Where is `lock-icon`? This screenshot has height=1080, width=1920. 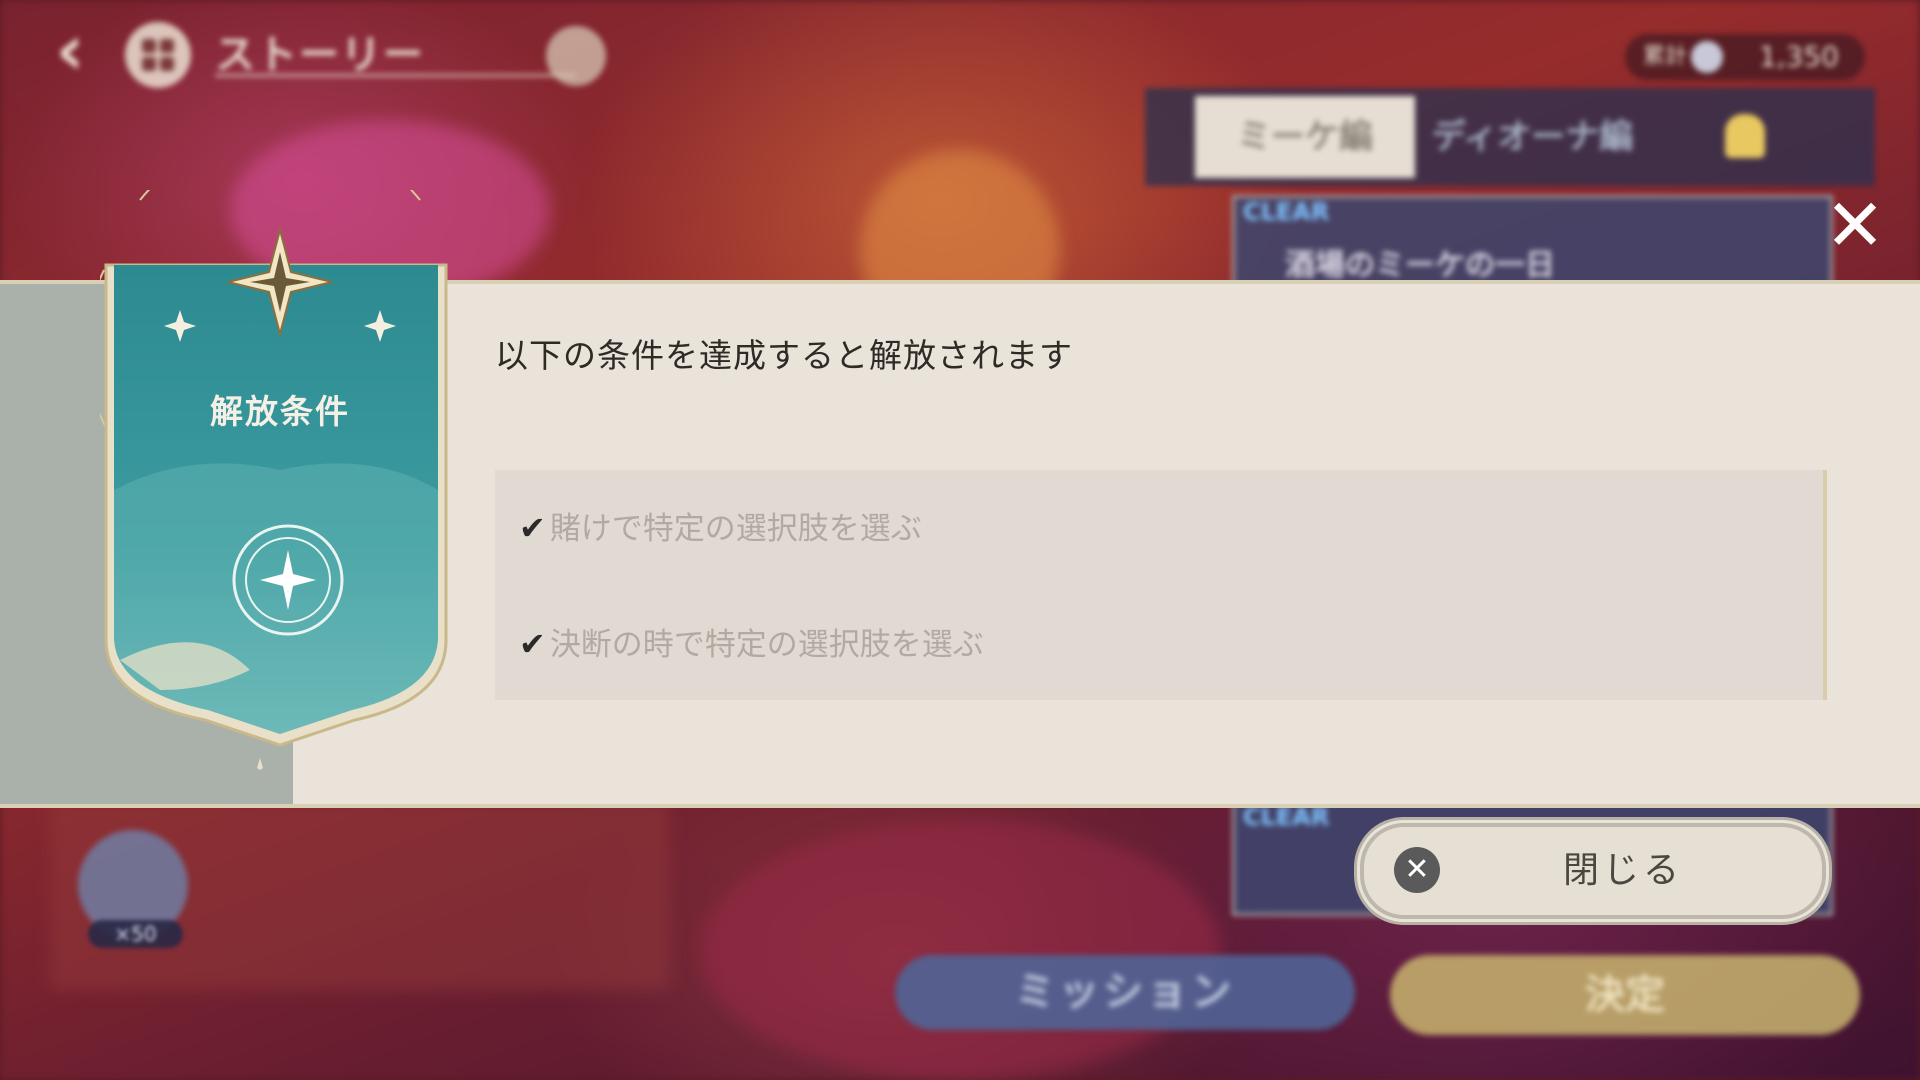
lock-icon is located at coordinates (1745, 136).